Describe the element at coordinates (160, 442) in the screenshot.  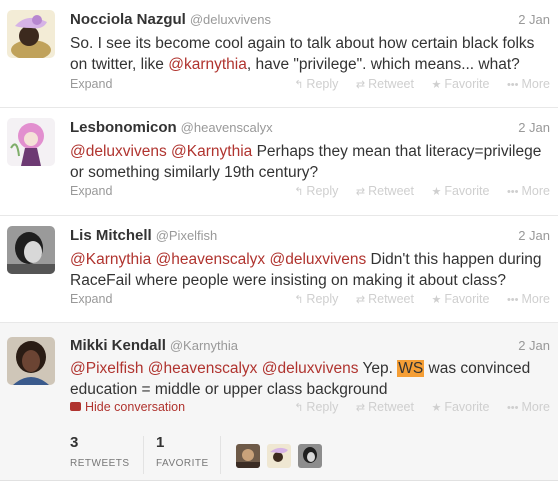
I see `favorites-count: 1` at that location.